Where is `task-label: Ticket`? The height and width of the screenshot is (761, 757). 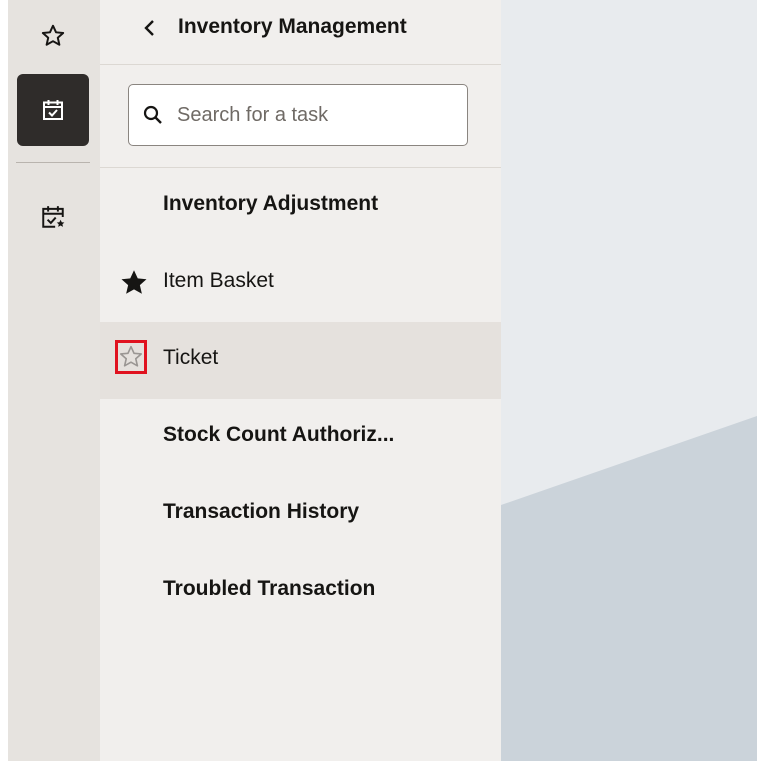 task-label: Ticket is located at coordinates (191, 357).